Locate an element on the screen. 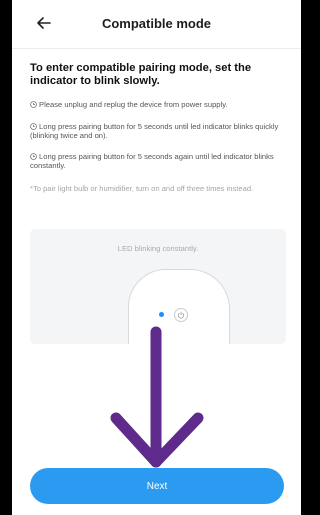 This screenshot has width=320, height=515. top-bar: Compatible mode is located at coordinates (156, 24).